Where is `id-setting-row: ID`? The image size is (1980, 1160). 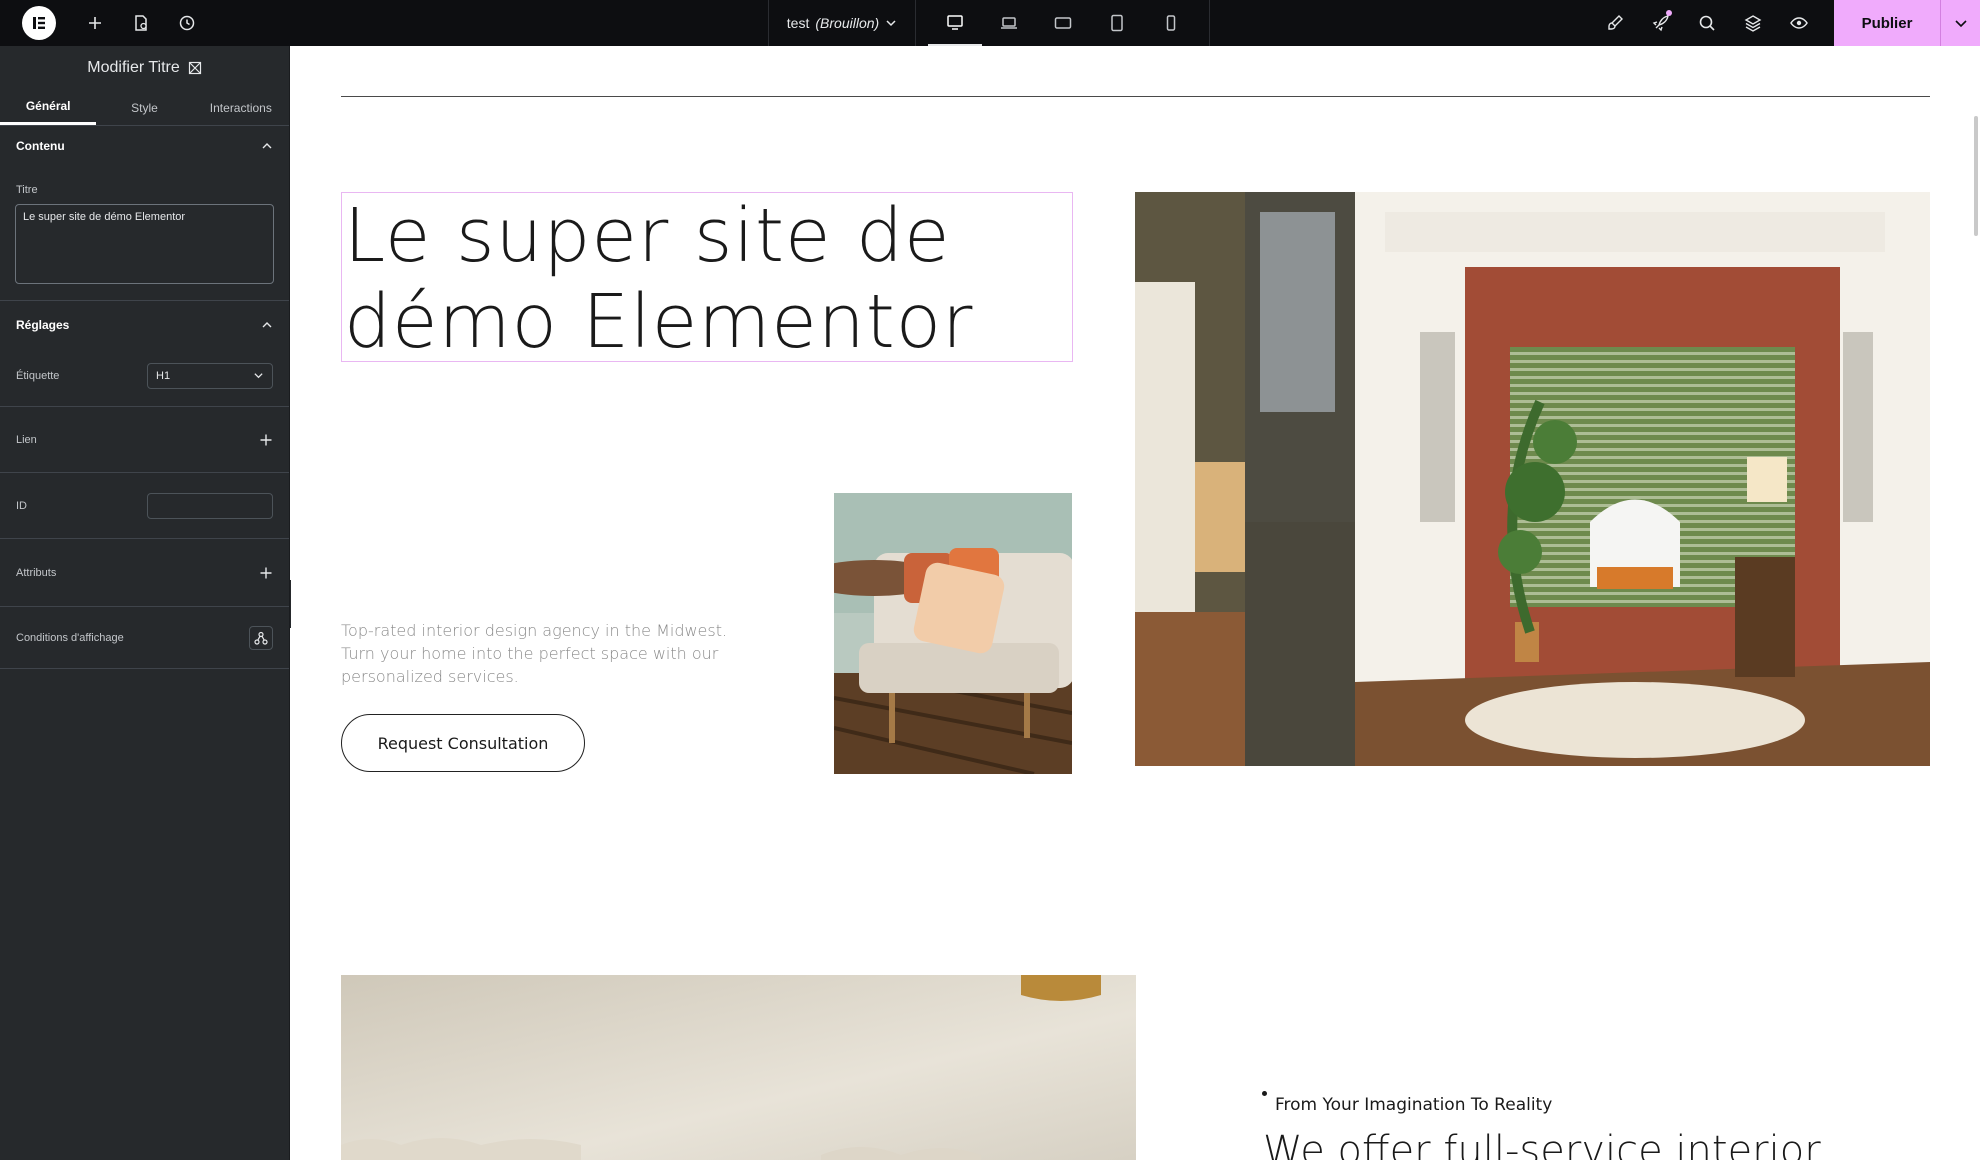
id-setting-row: ID is located at coordinates (144, 506).